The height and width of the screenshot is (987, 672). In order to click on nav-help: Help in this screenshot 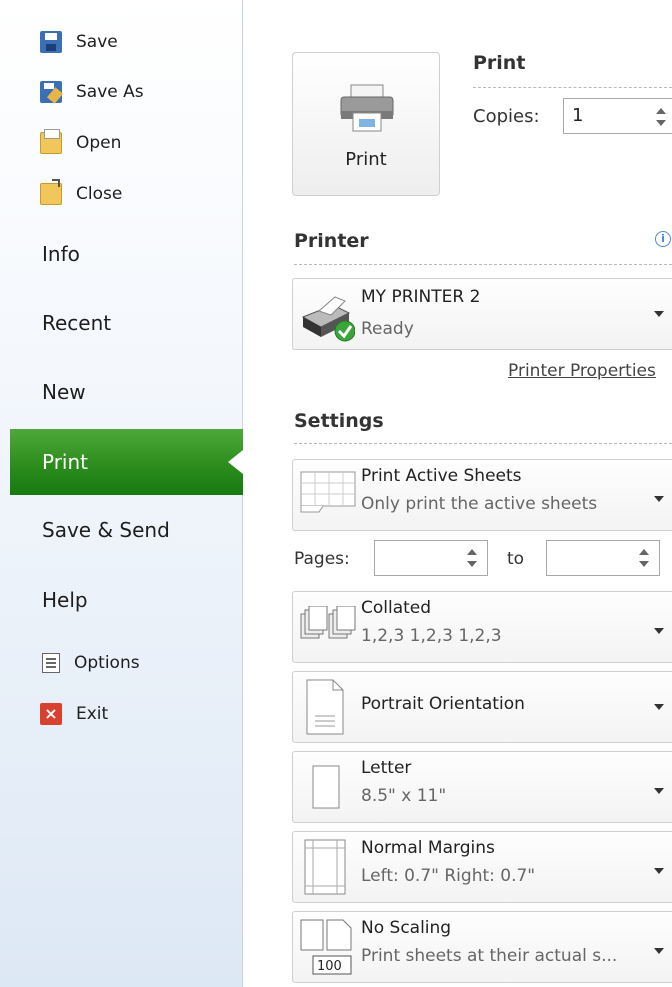, I will do `click(65, 600)`.